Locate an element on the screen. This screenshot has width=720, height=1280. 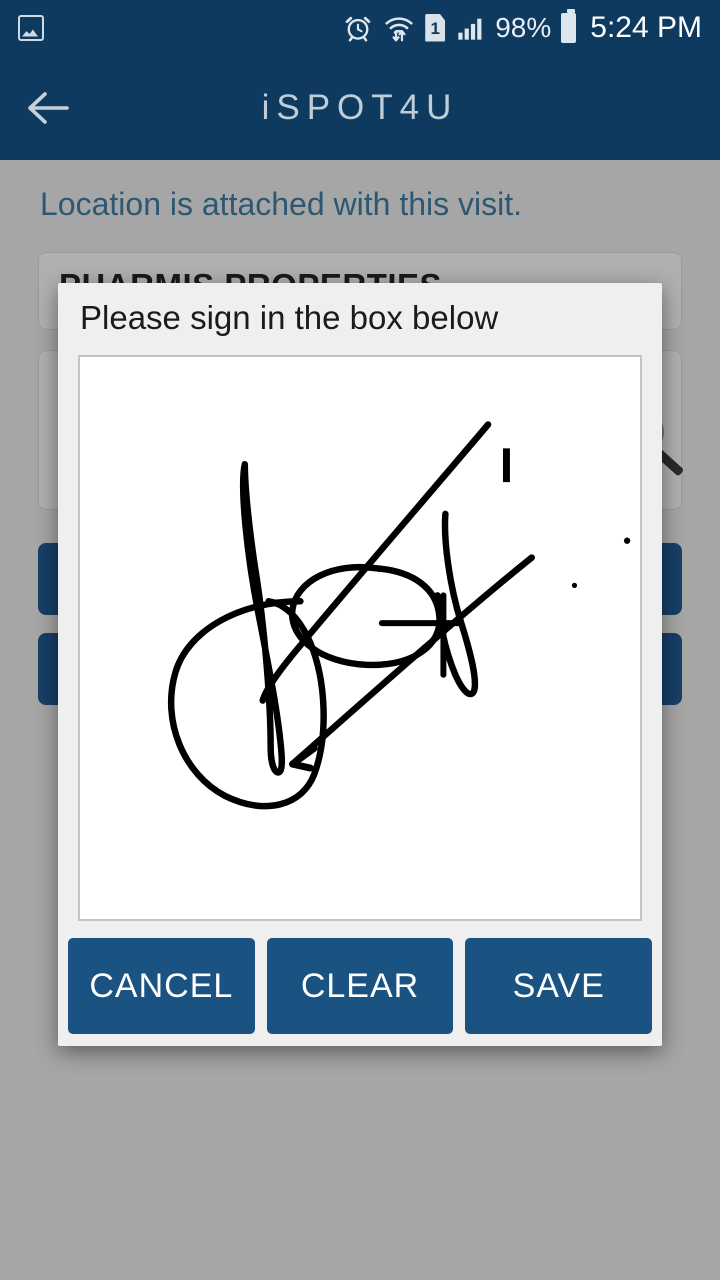
clear-button: CLEAR is located at coordinates (360, 986).